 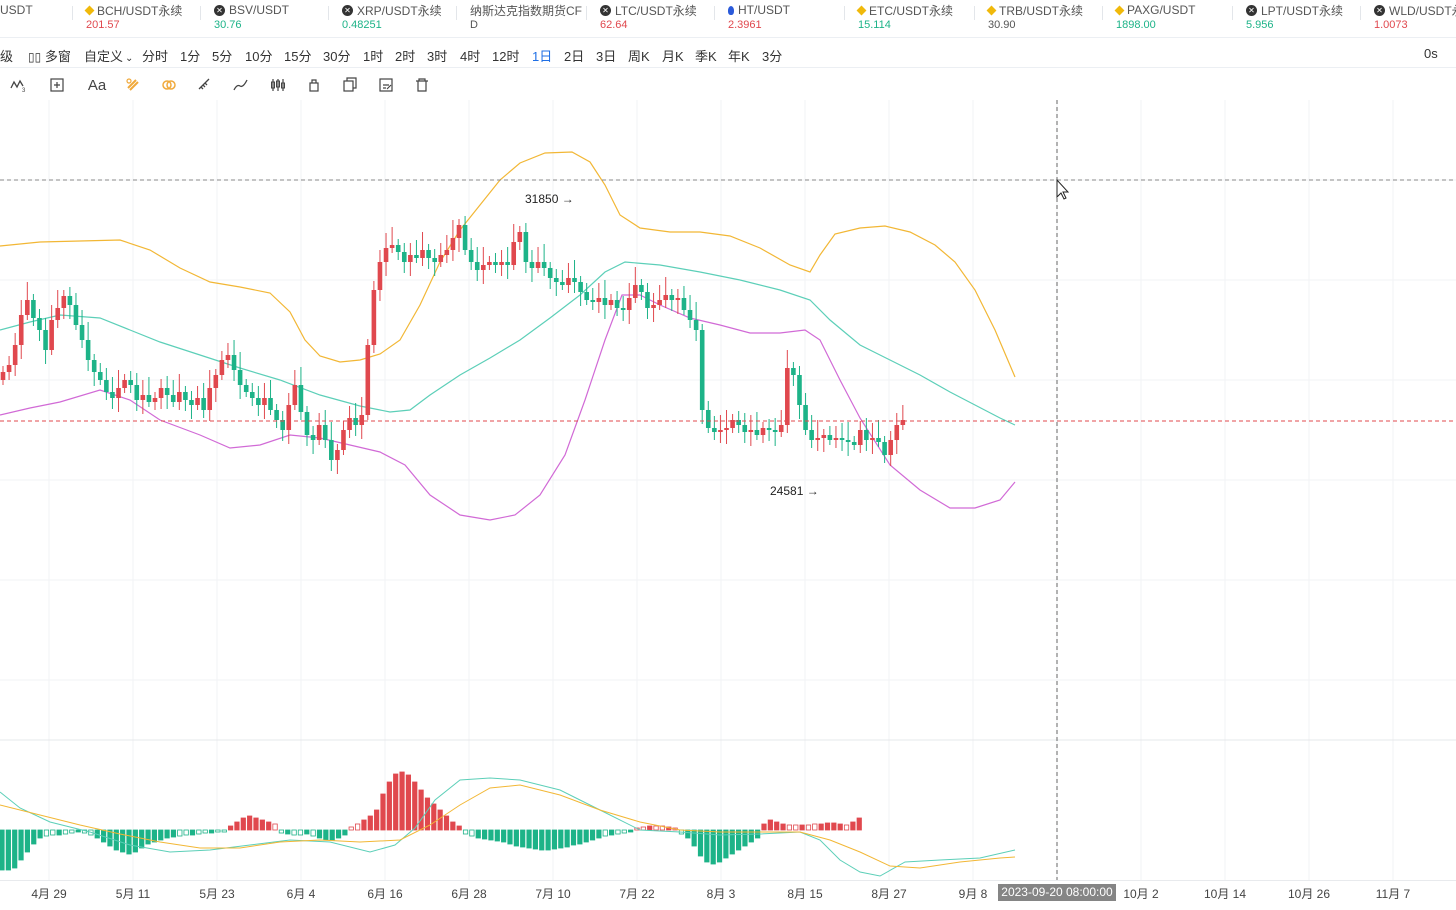 I want to click on ticker-symbol: LTC/USDT永续, so click(x=656, y=10).